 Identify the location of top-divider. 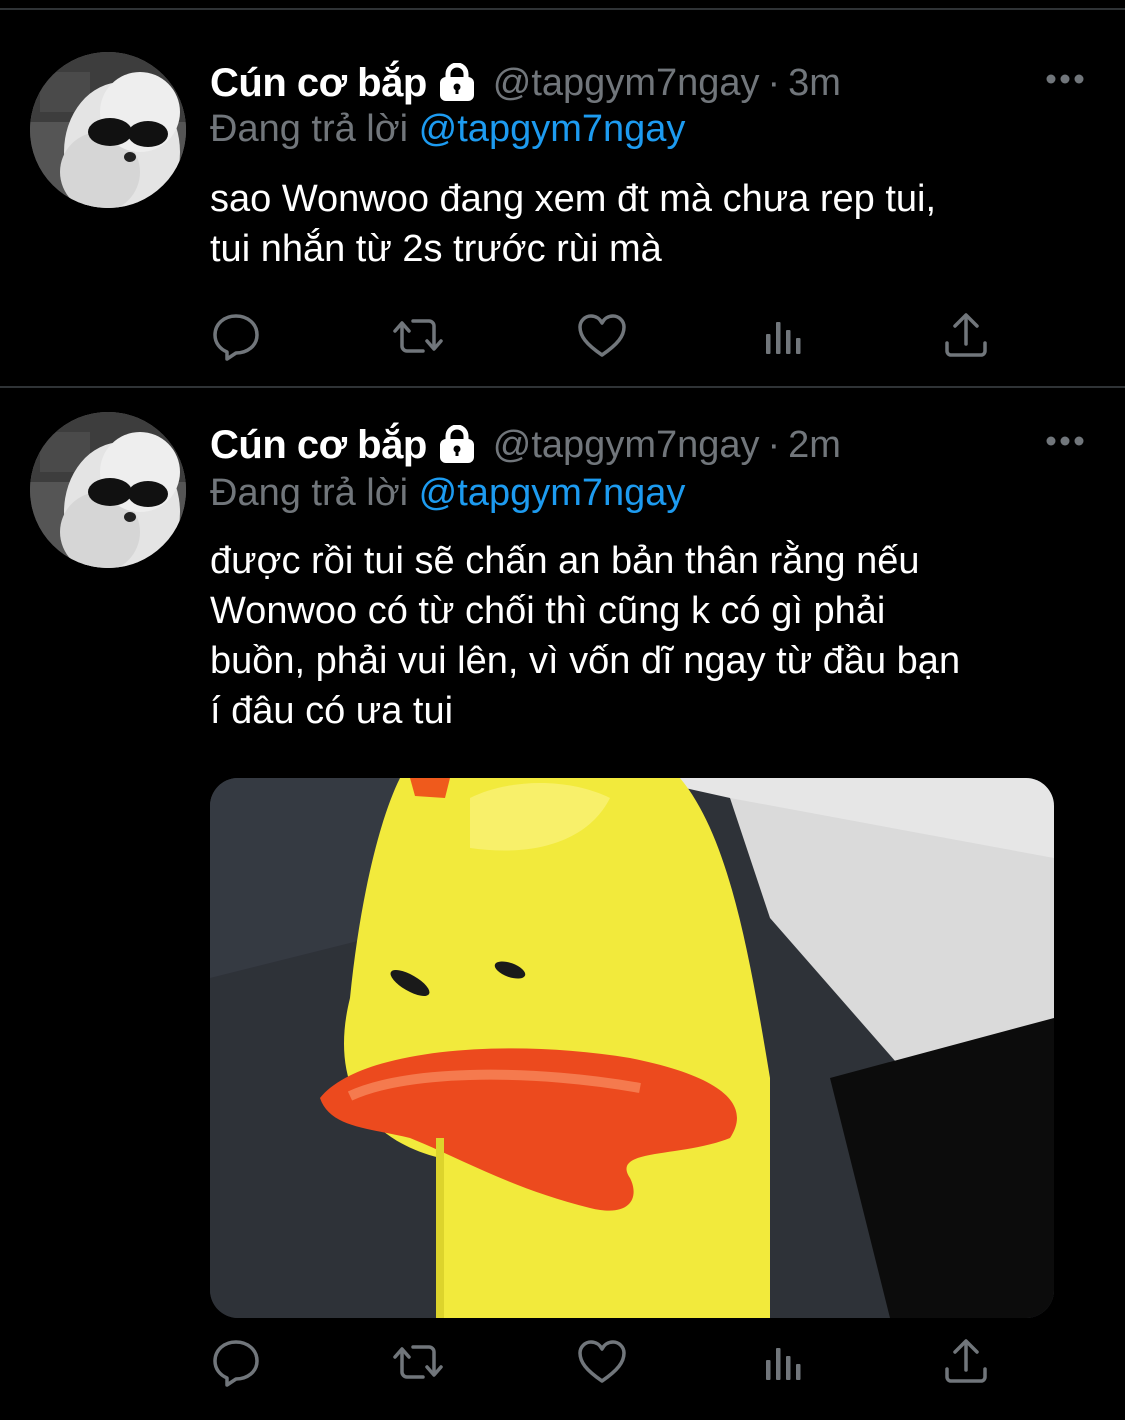
(562, 5).